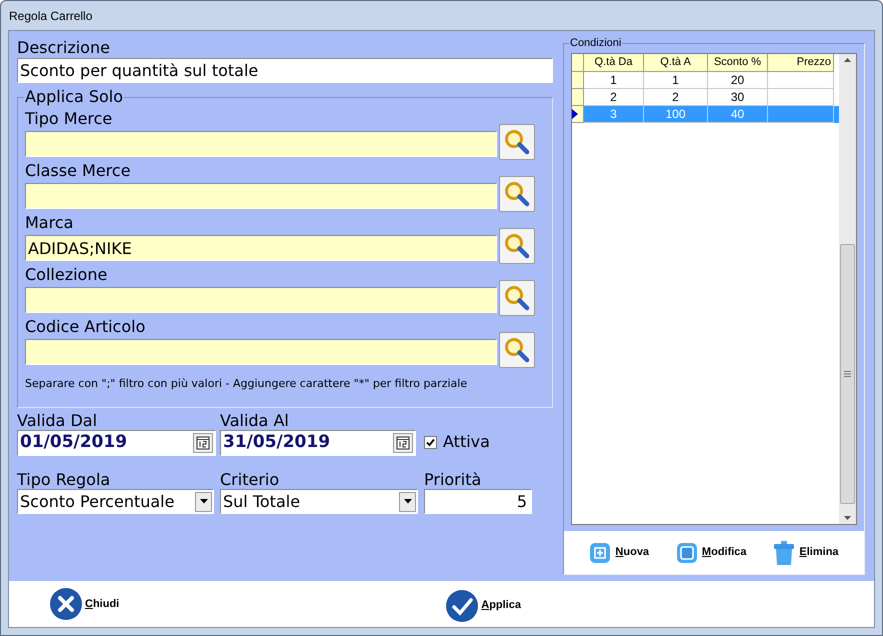  What do you see at coordinates (64, 48) in the screenshot?
I see `field-label: Descrizione` at bounding box center [64, 48].